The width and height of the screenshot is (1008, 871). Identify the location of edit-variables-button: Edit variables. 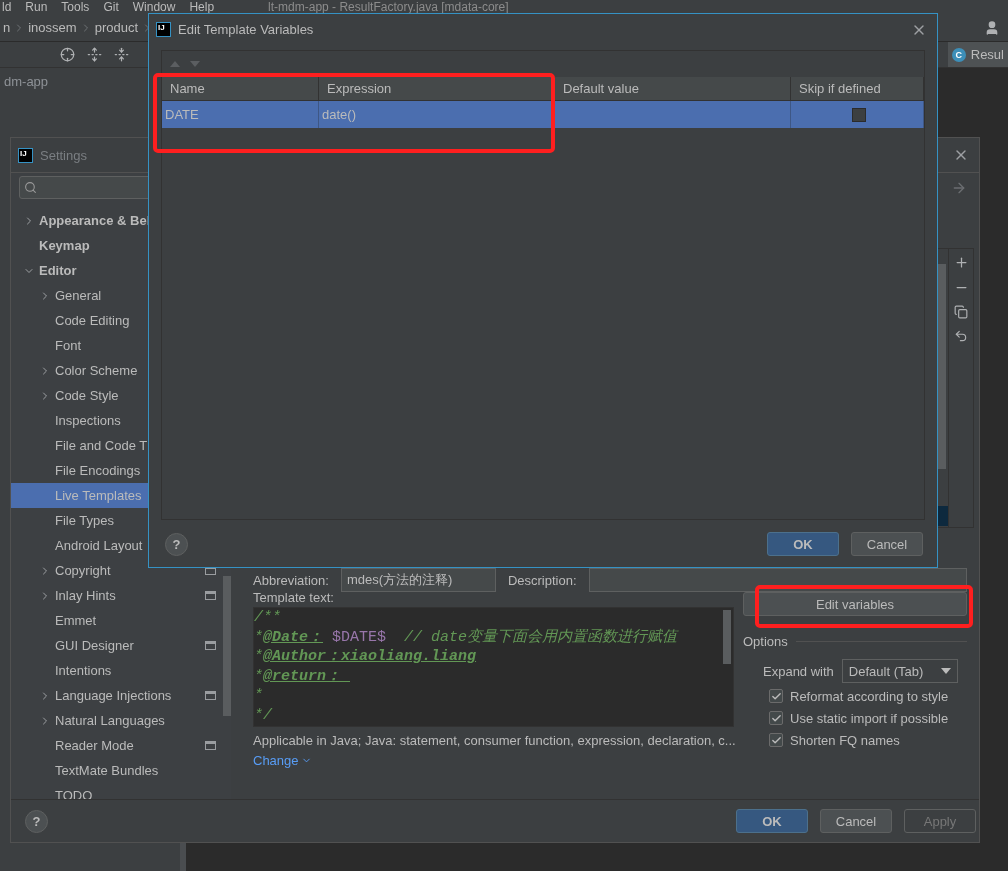
(855, 604).